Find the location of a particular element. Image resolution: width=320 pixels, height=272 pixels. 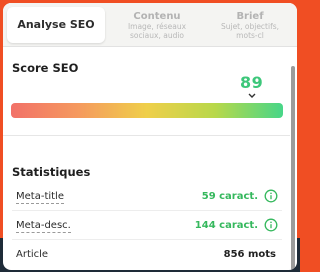

score-gradient-bar is located at coordinates (147, 110).